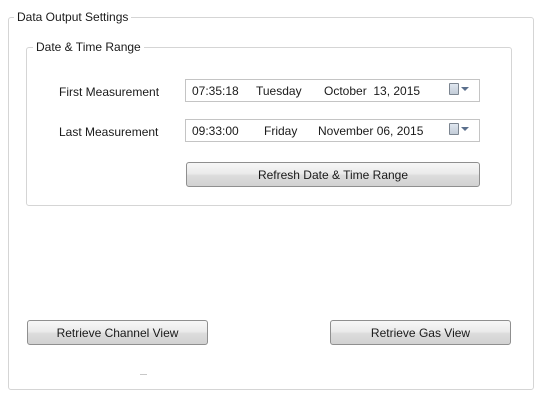  I want to click on retrieve-gas-view-button: Retrieve Gas View, so click(420, 332).